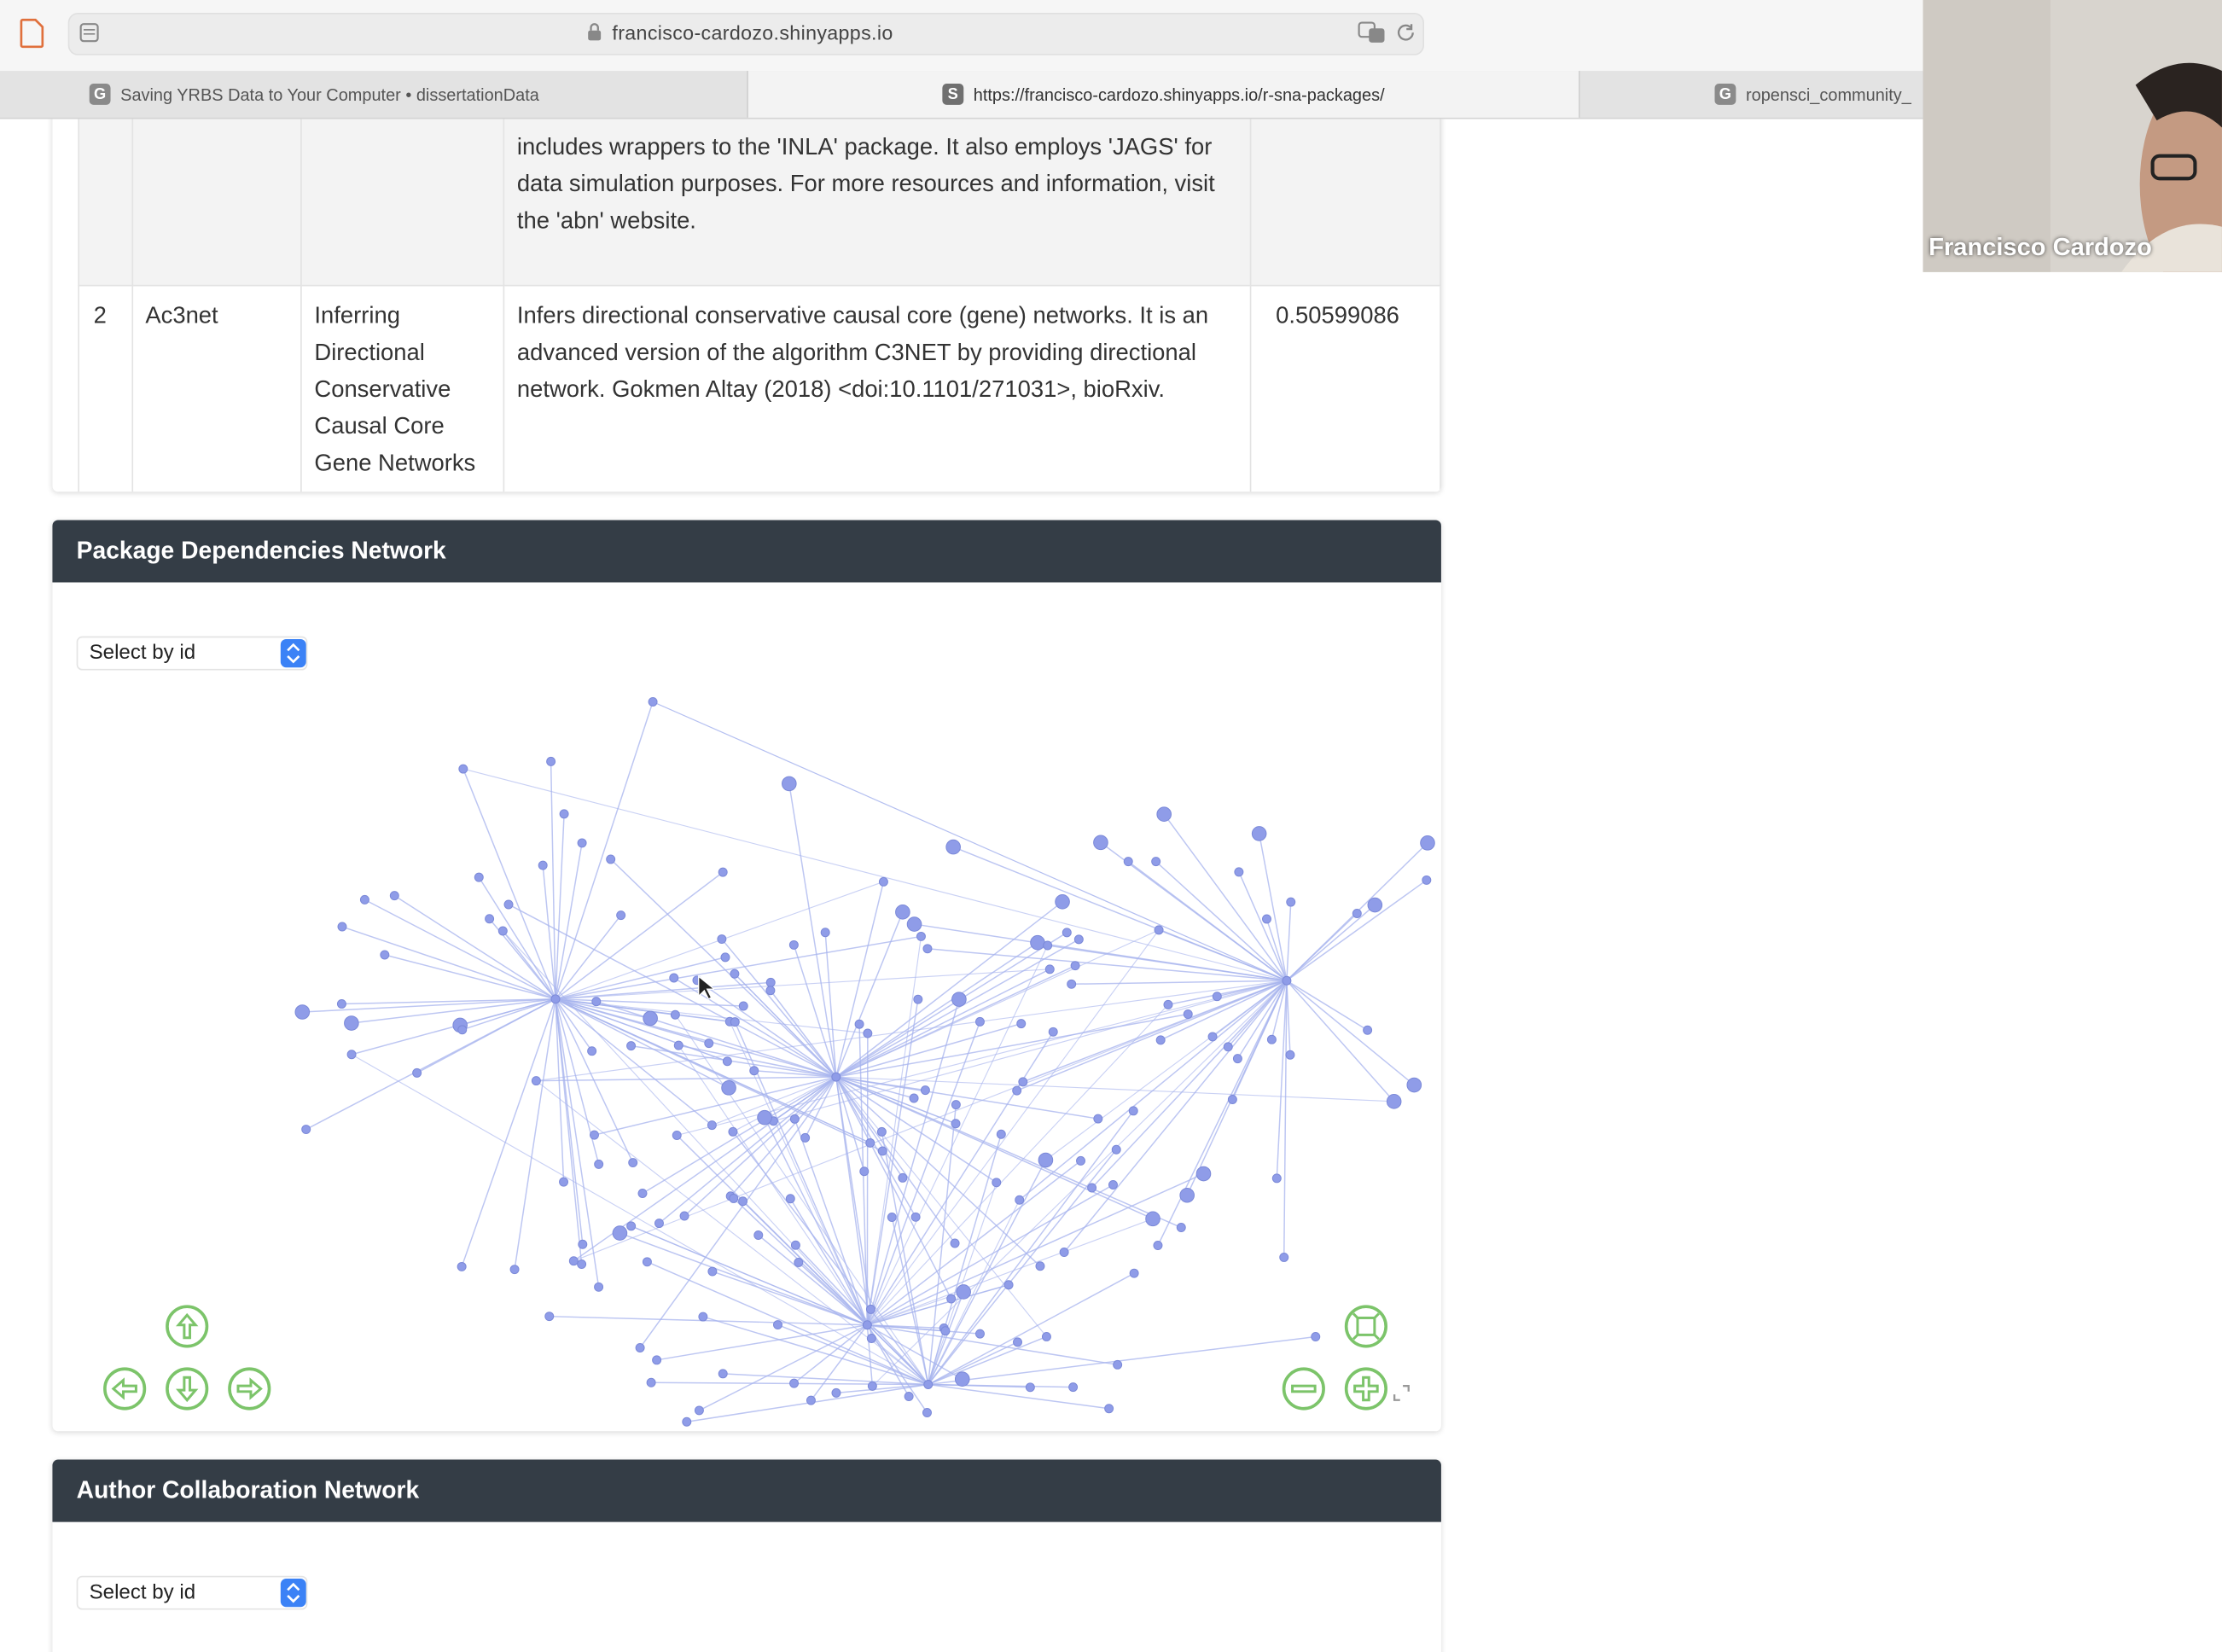  I want to click on right-arrow-icon, so click(249, 1388).